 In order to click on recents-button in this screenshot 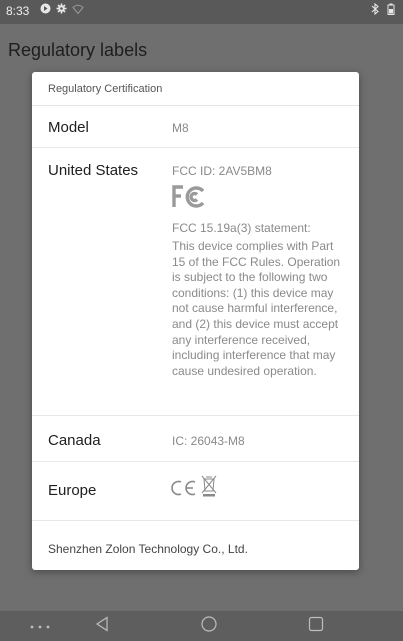, I will do `click(316, 626)`.